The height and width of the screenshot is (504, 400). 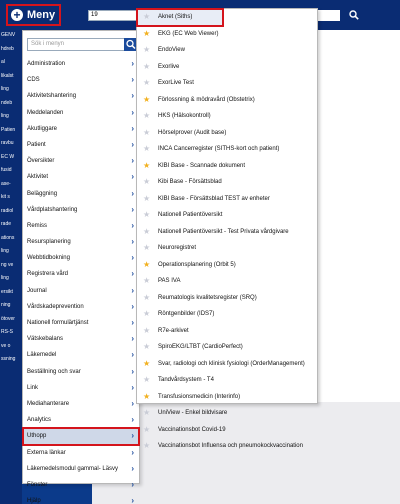 I want to click on menu-item-uthopp: Uthopp ›, so click(x=81, y=436).